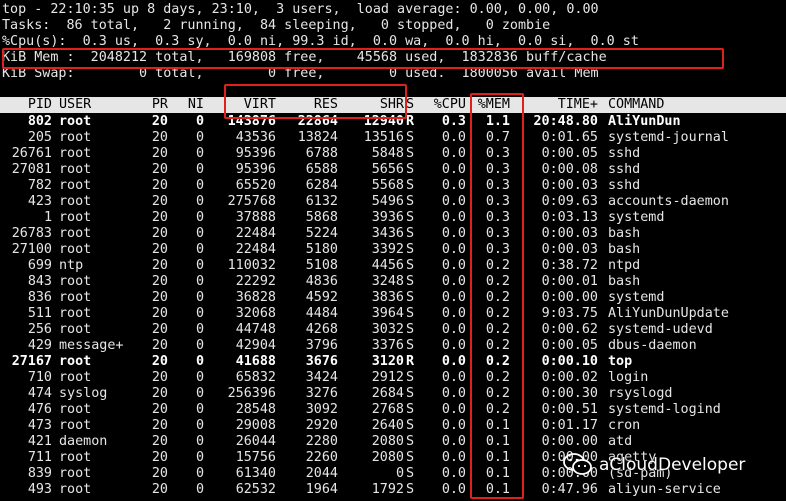 Image resolution: width=786 pixels, height=501 pixels. What do you see at coordinates (39, 377) in the screenshot?
I see `process-pid: 710` at bounding box center [39, 377].